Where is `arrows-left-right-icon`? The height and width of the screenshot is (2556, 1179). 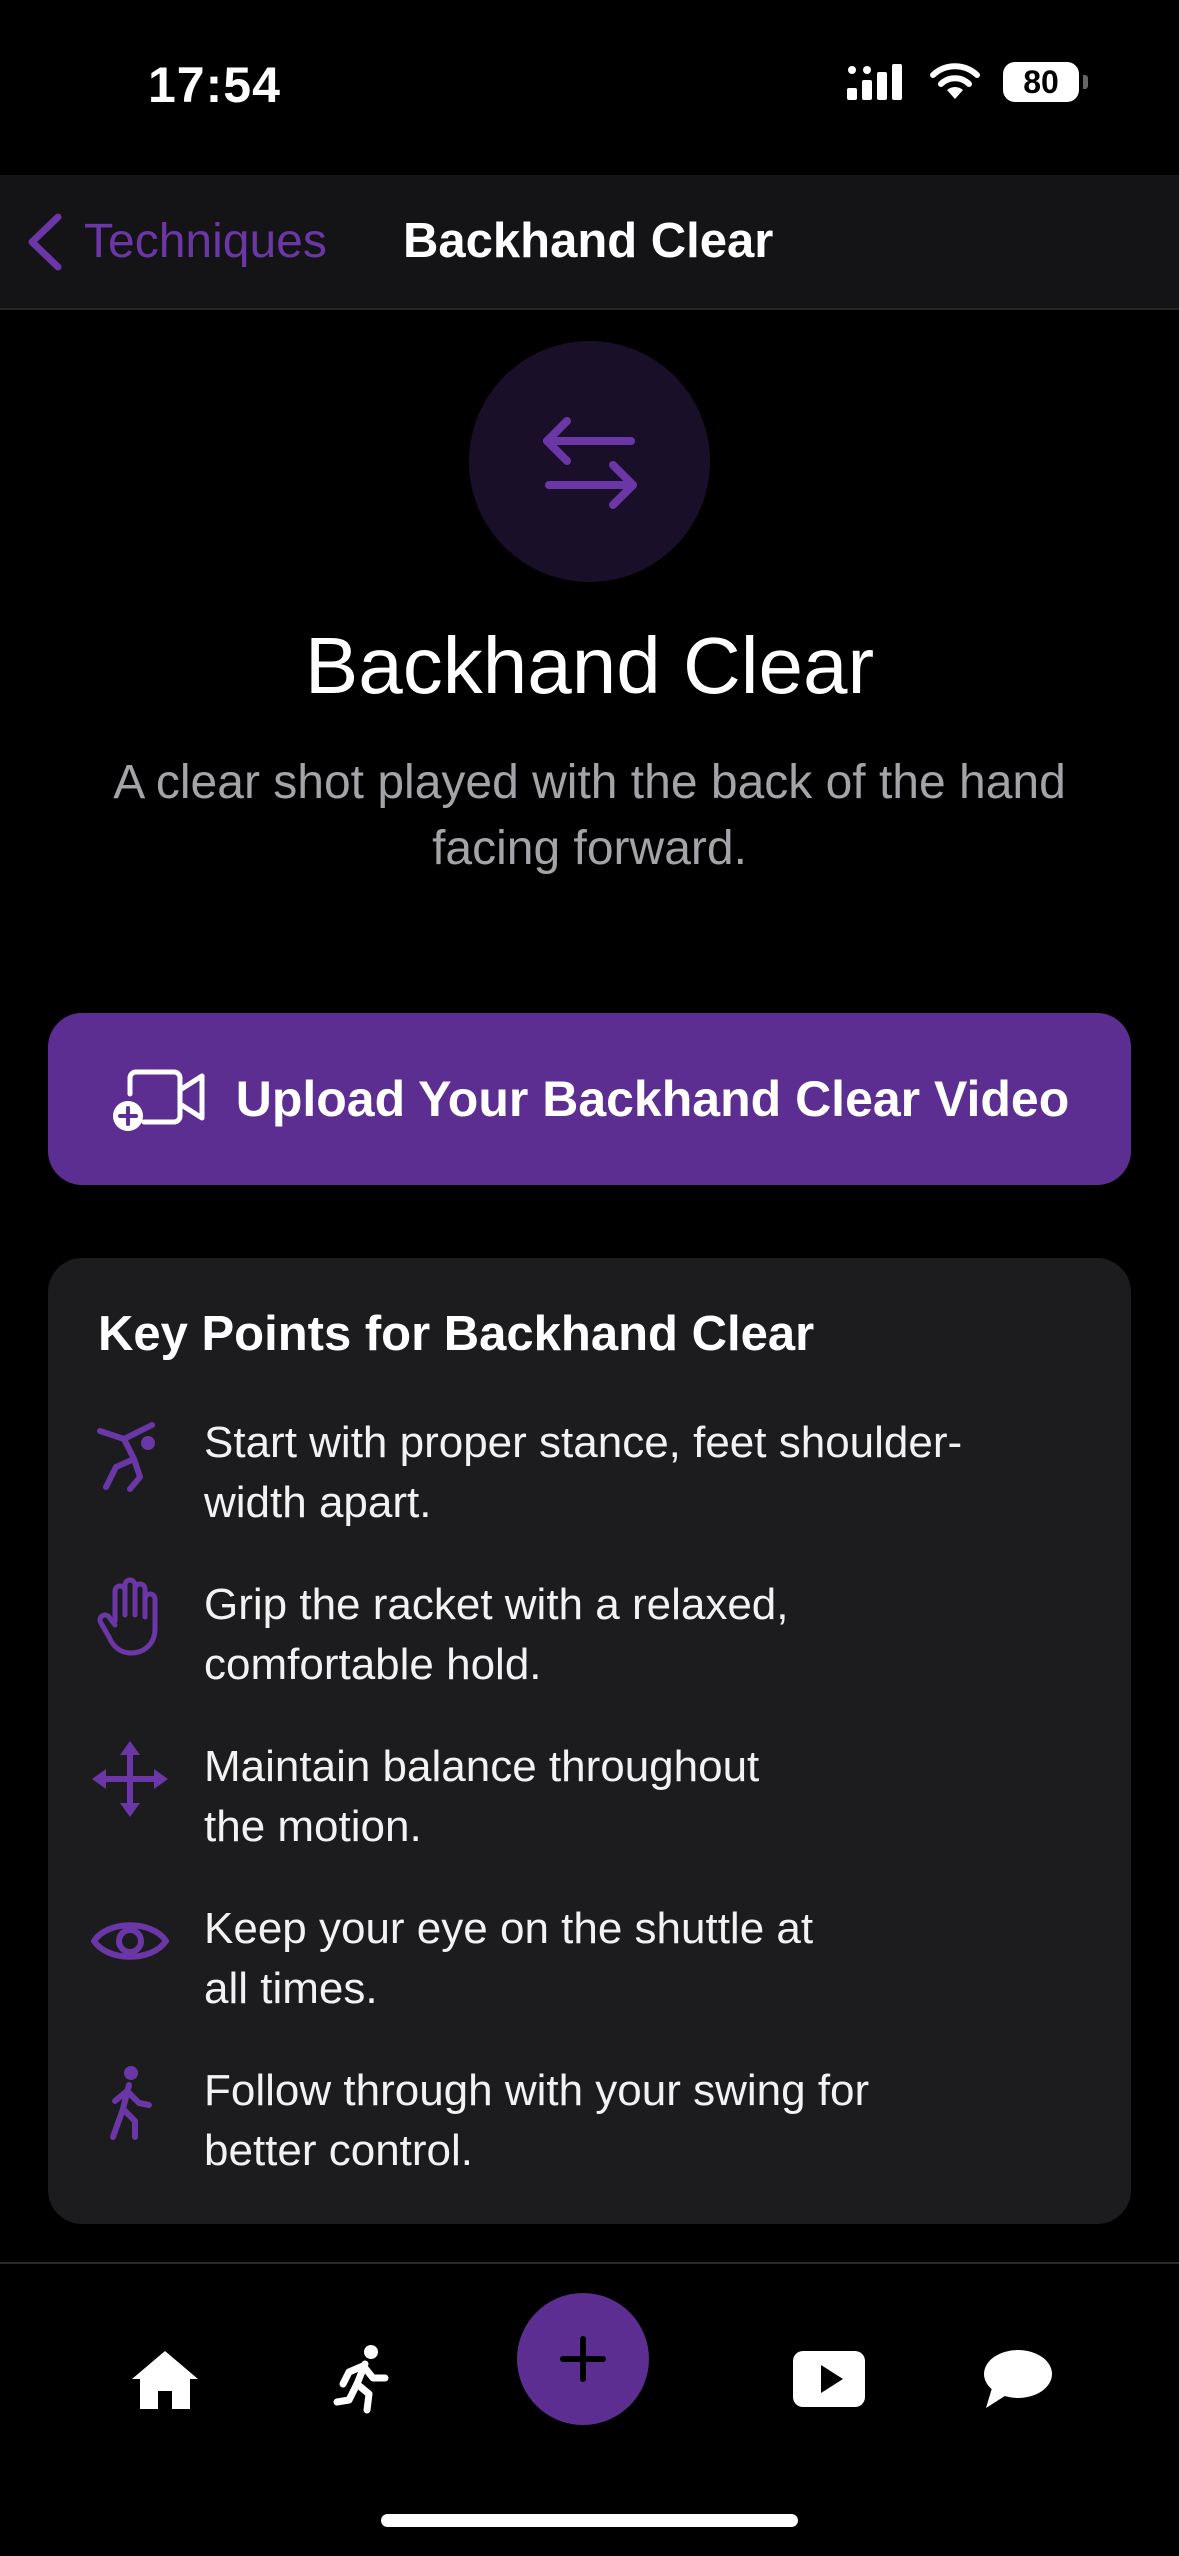 arrows-left-right-icon is located at coordinates (589, 462).